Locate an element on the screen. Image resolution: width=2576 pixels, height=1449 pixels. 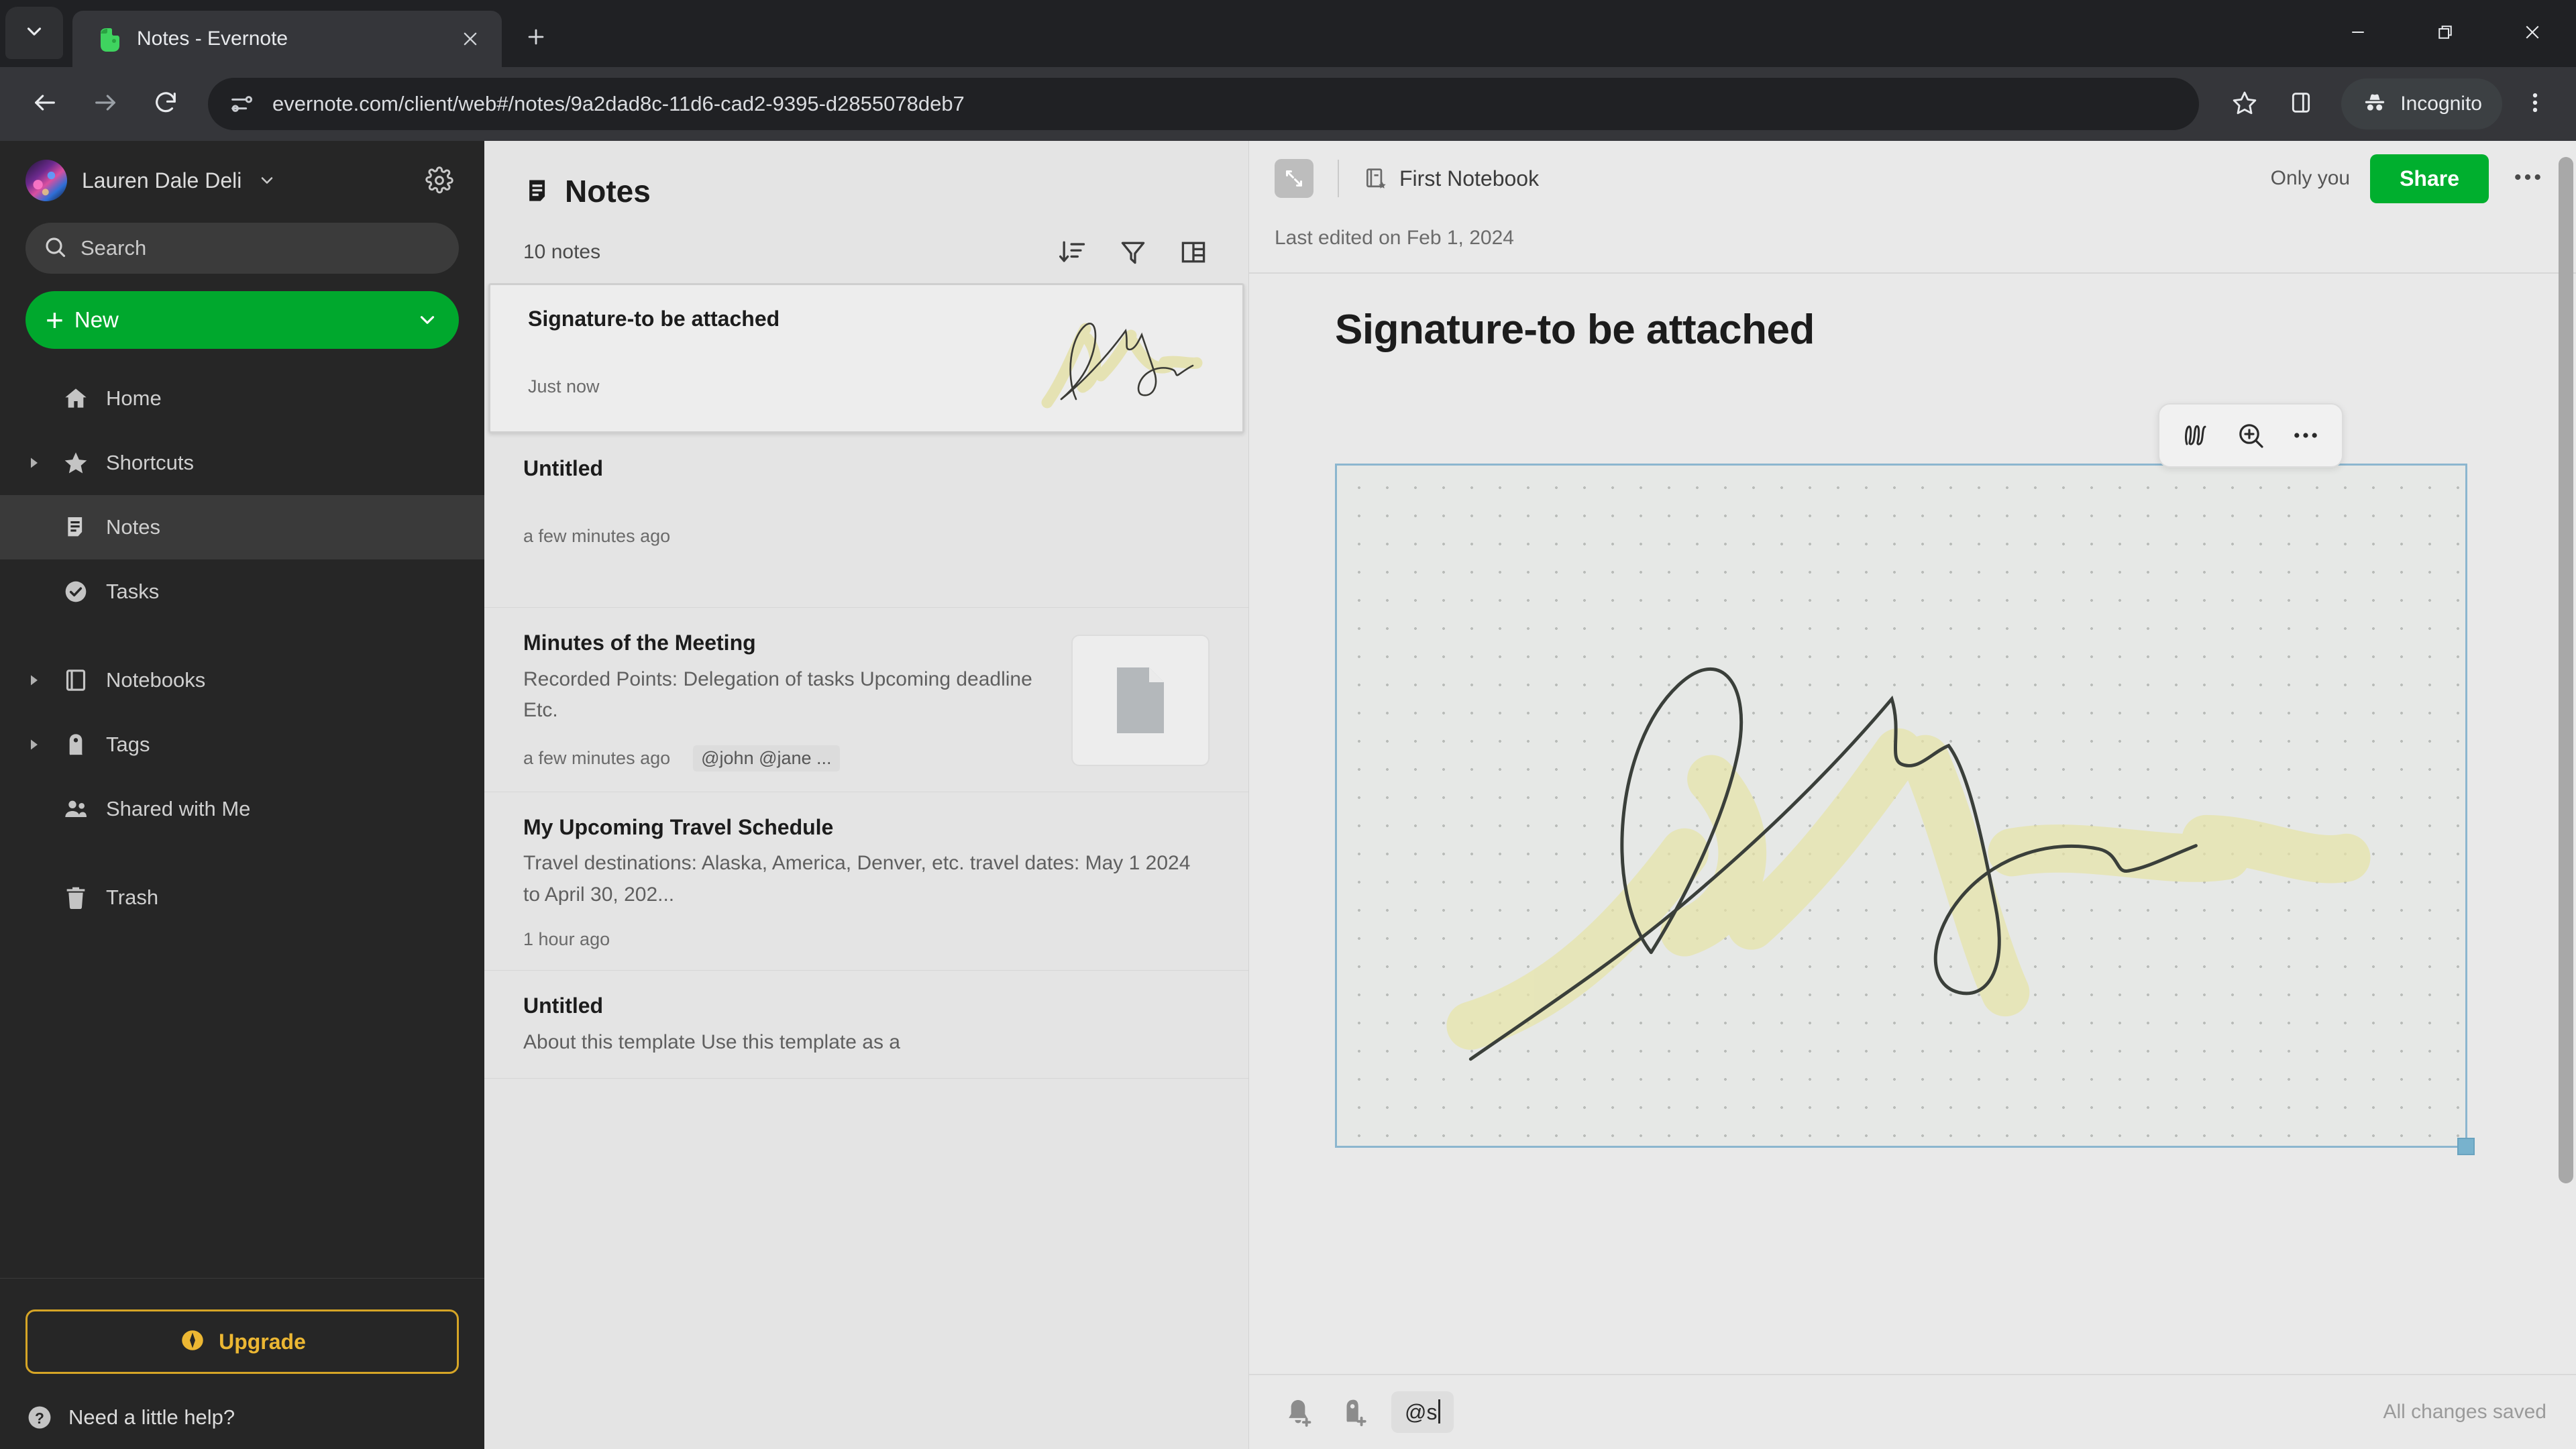
avatar is located at coordinates (46, 180).